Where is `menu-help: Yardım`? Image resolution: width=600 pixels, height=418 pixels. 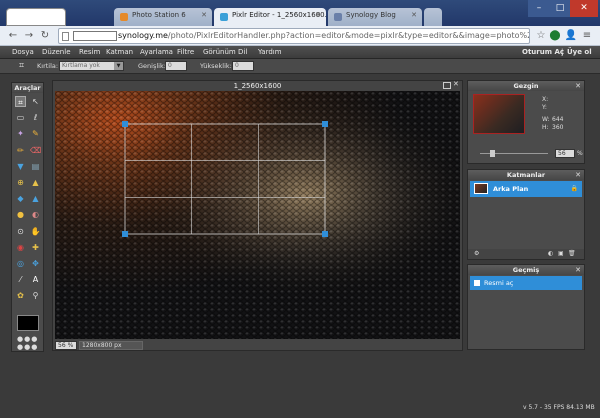 menu-help: Yardım is located at coordinates (270, 52).